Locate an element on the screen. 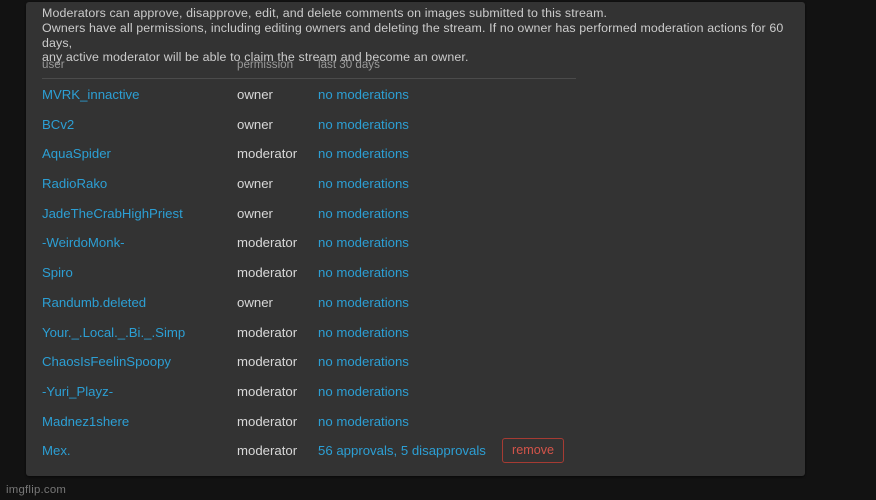  user-link: Spiro is located at coordinates (57, 273).